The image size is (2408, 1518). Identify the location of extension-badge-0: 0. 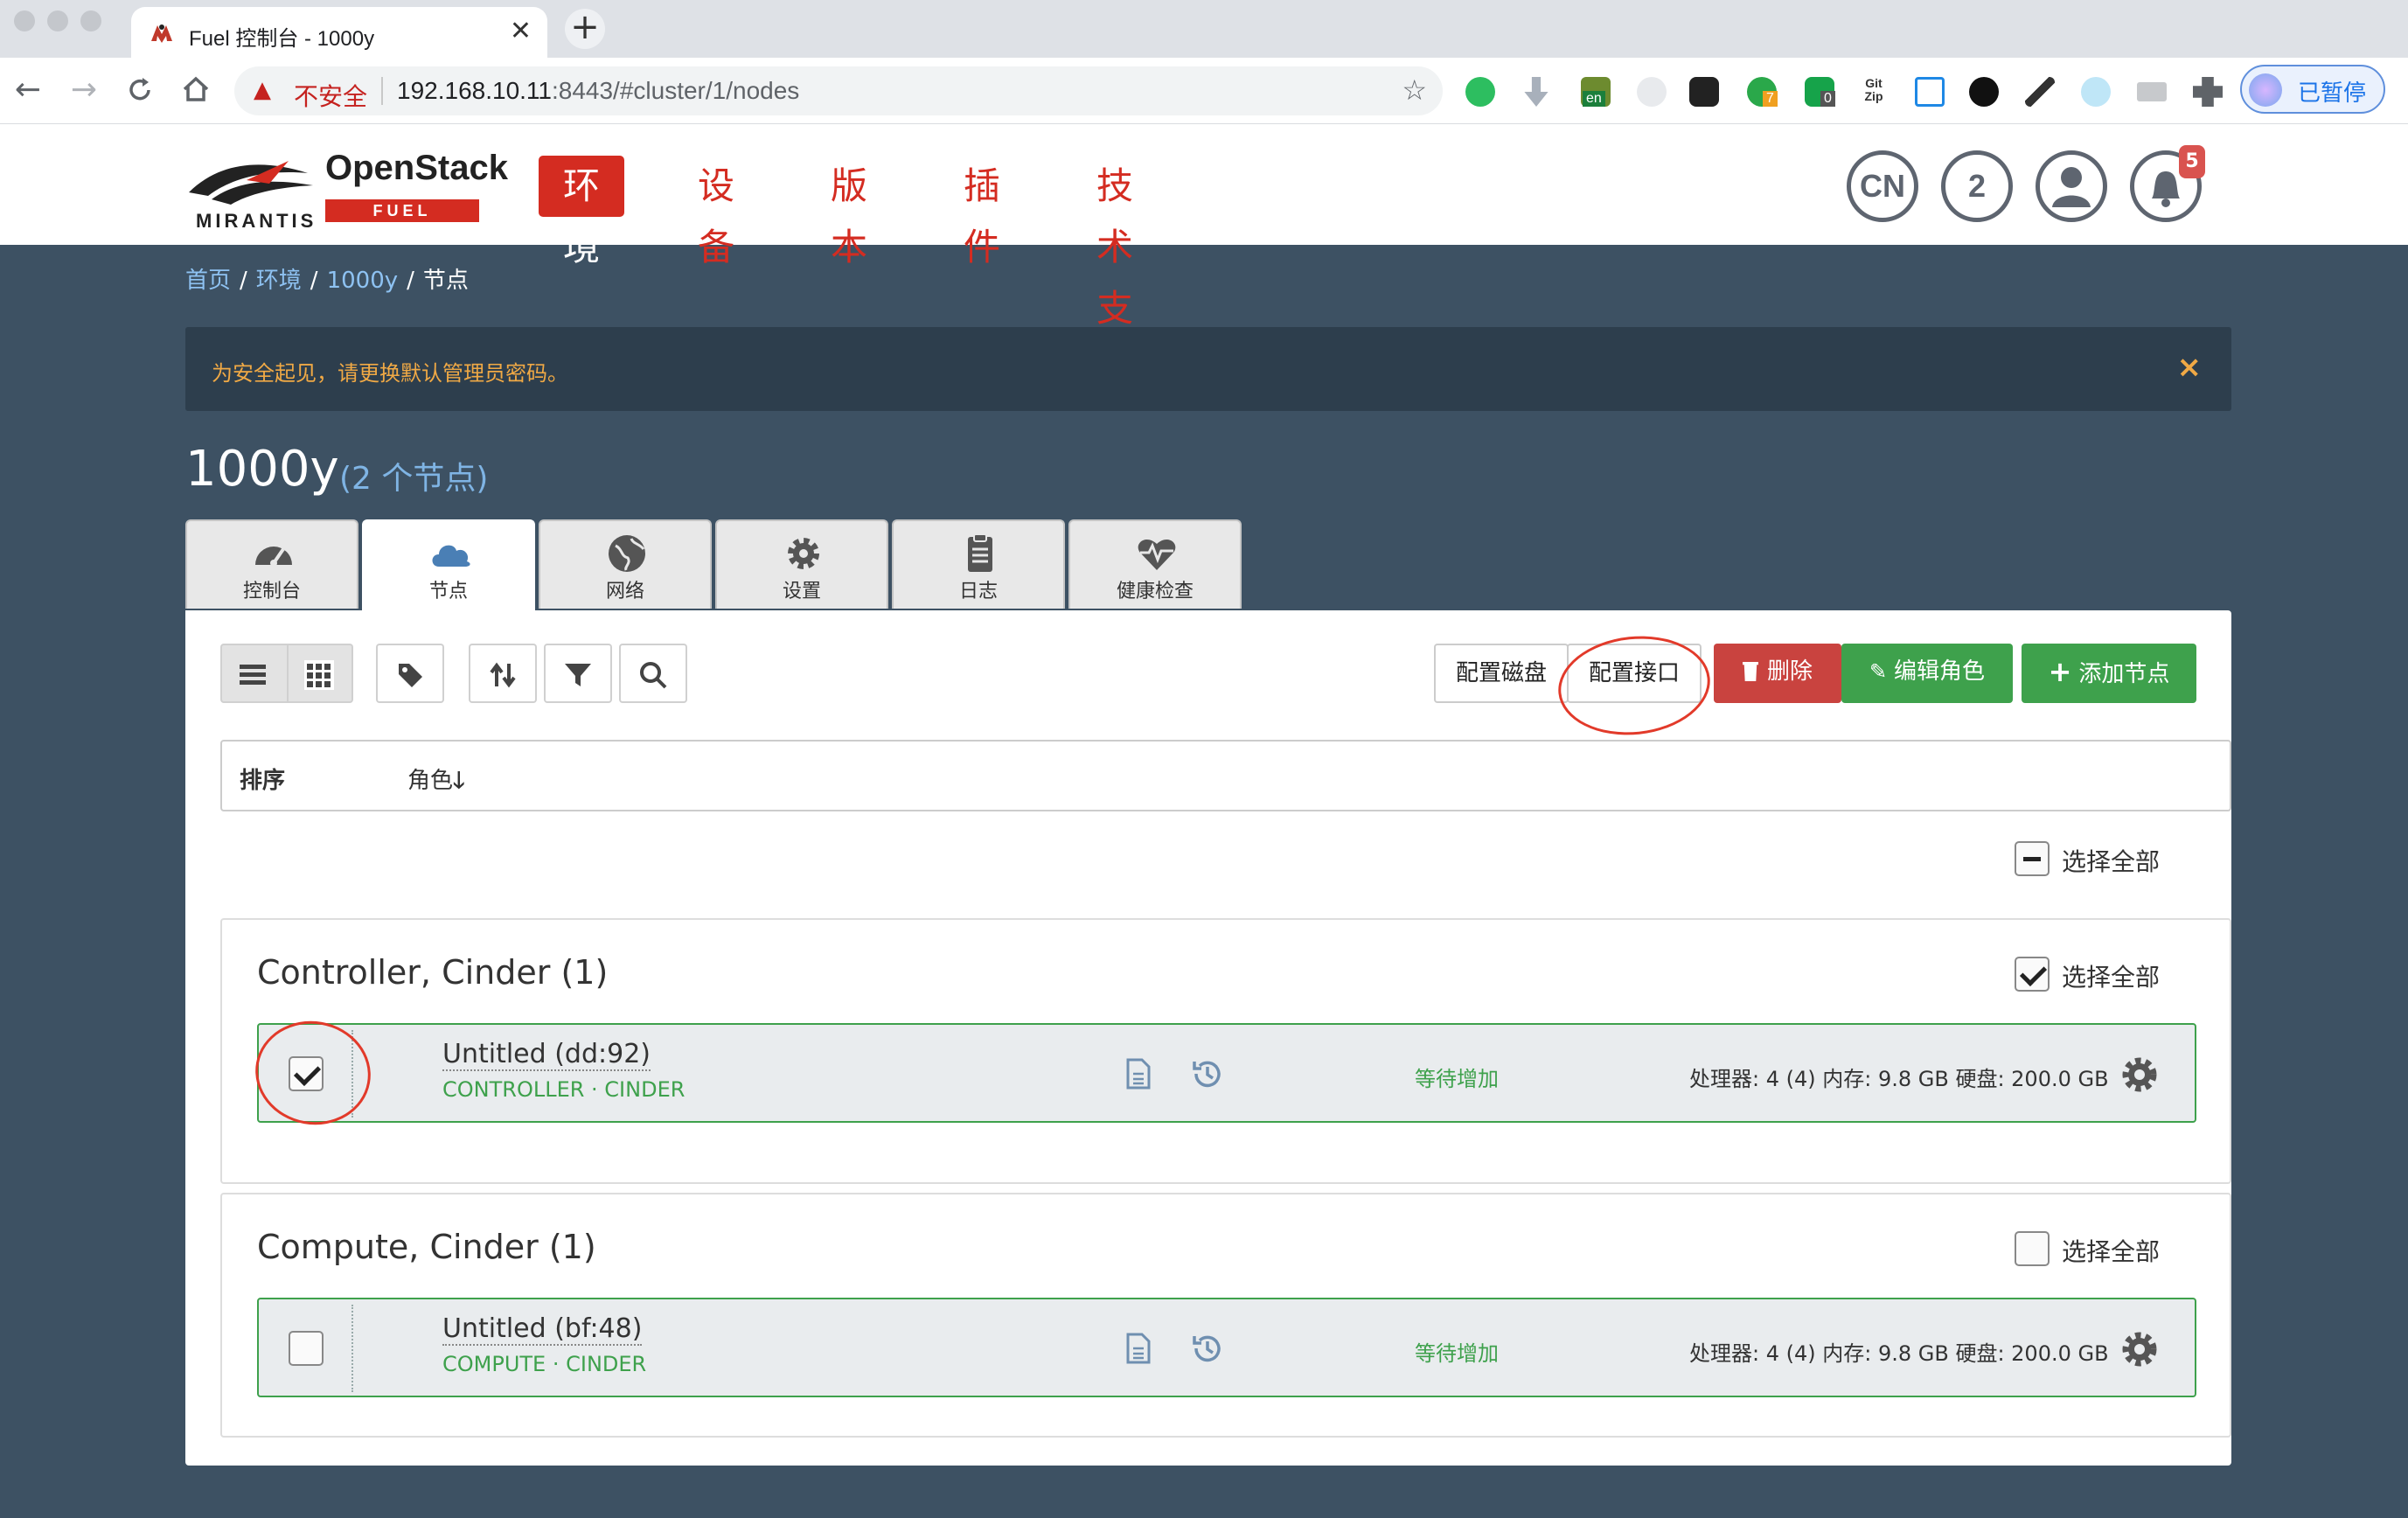
(1827, 99).